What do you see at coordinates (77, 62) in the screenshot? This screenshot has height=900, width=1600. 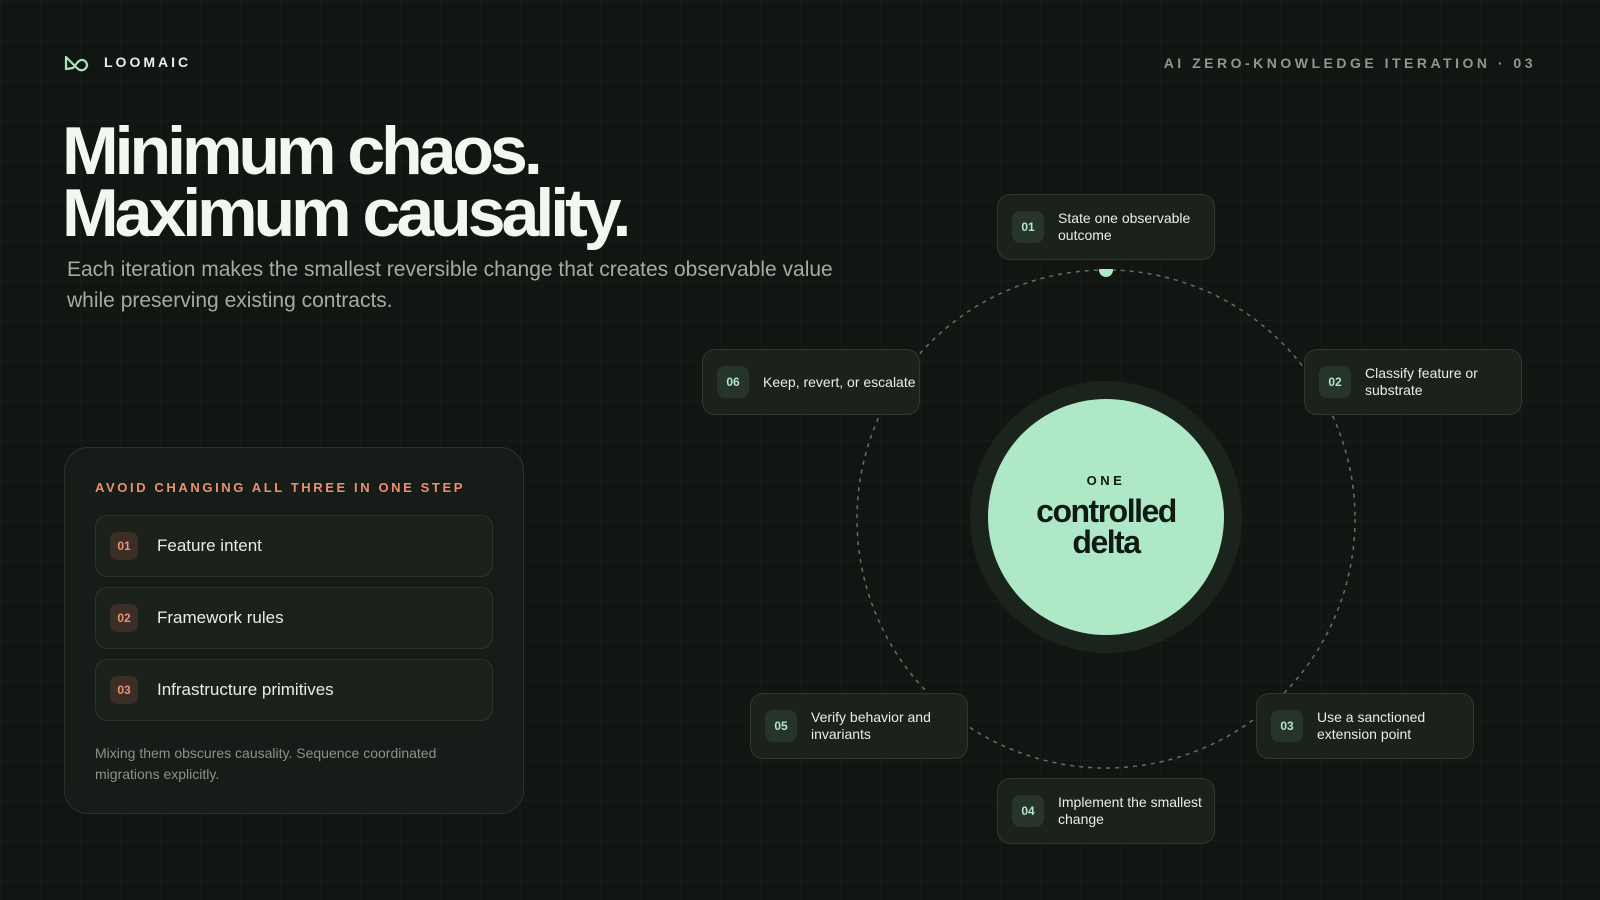 I see `loop-infinity-icon` at bounding box center [77, 62].